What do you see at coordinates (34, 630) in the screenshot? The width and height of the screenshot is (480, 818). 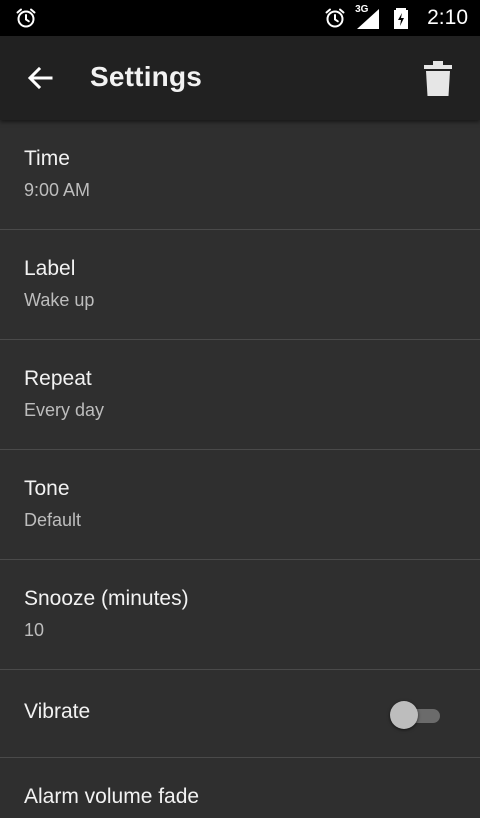 I see `snooze-setting-value: 10` at bounding box center [34, 630].